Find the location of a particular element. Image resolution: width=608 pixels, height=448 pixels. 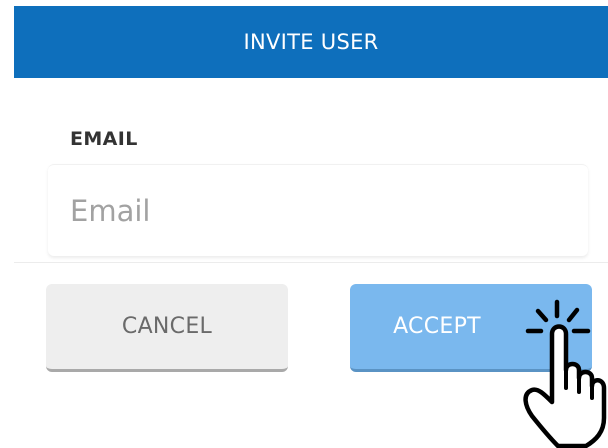

cancel-button: CANCEL is located at coordinates (167, 328).